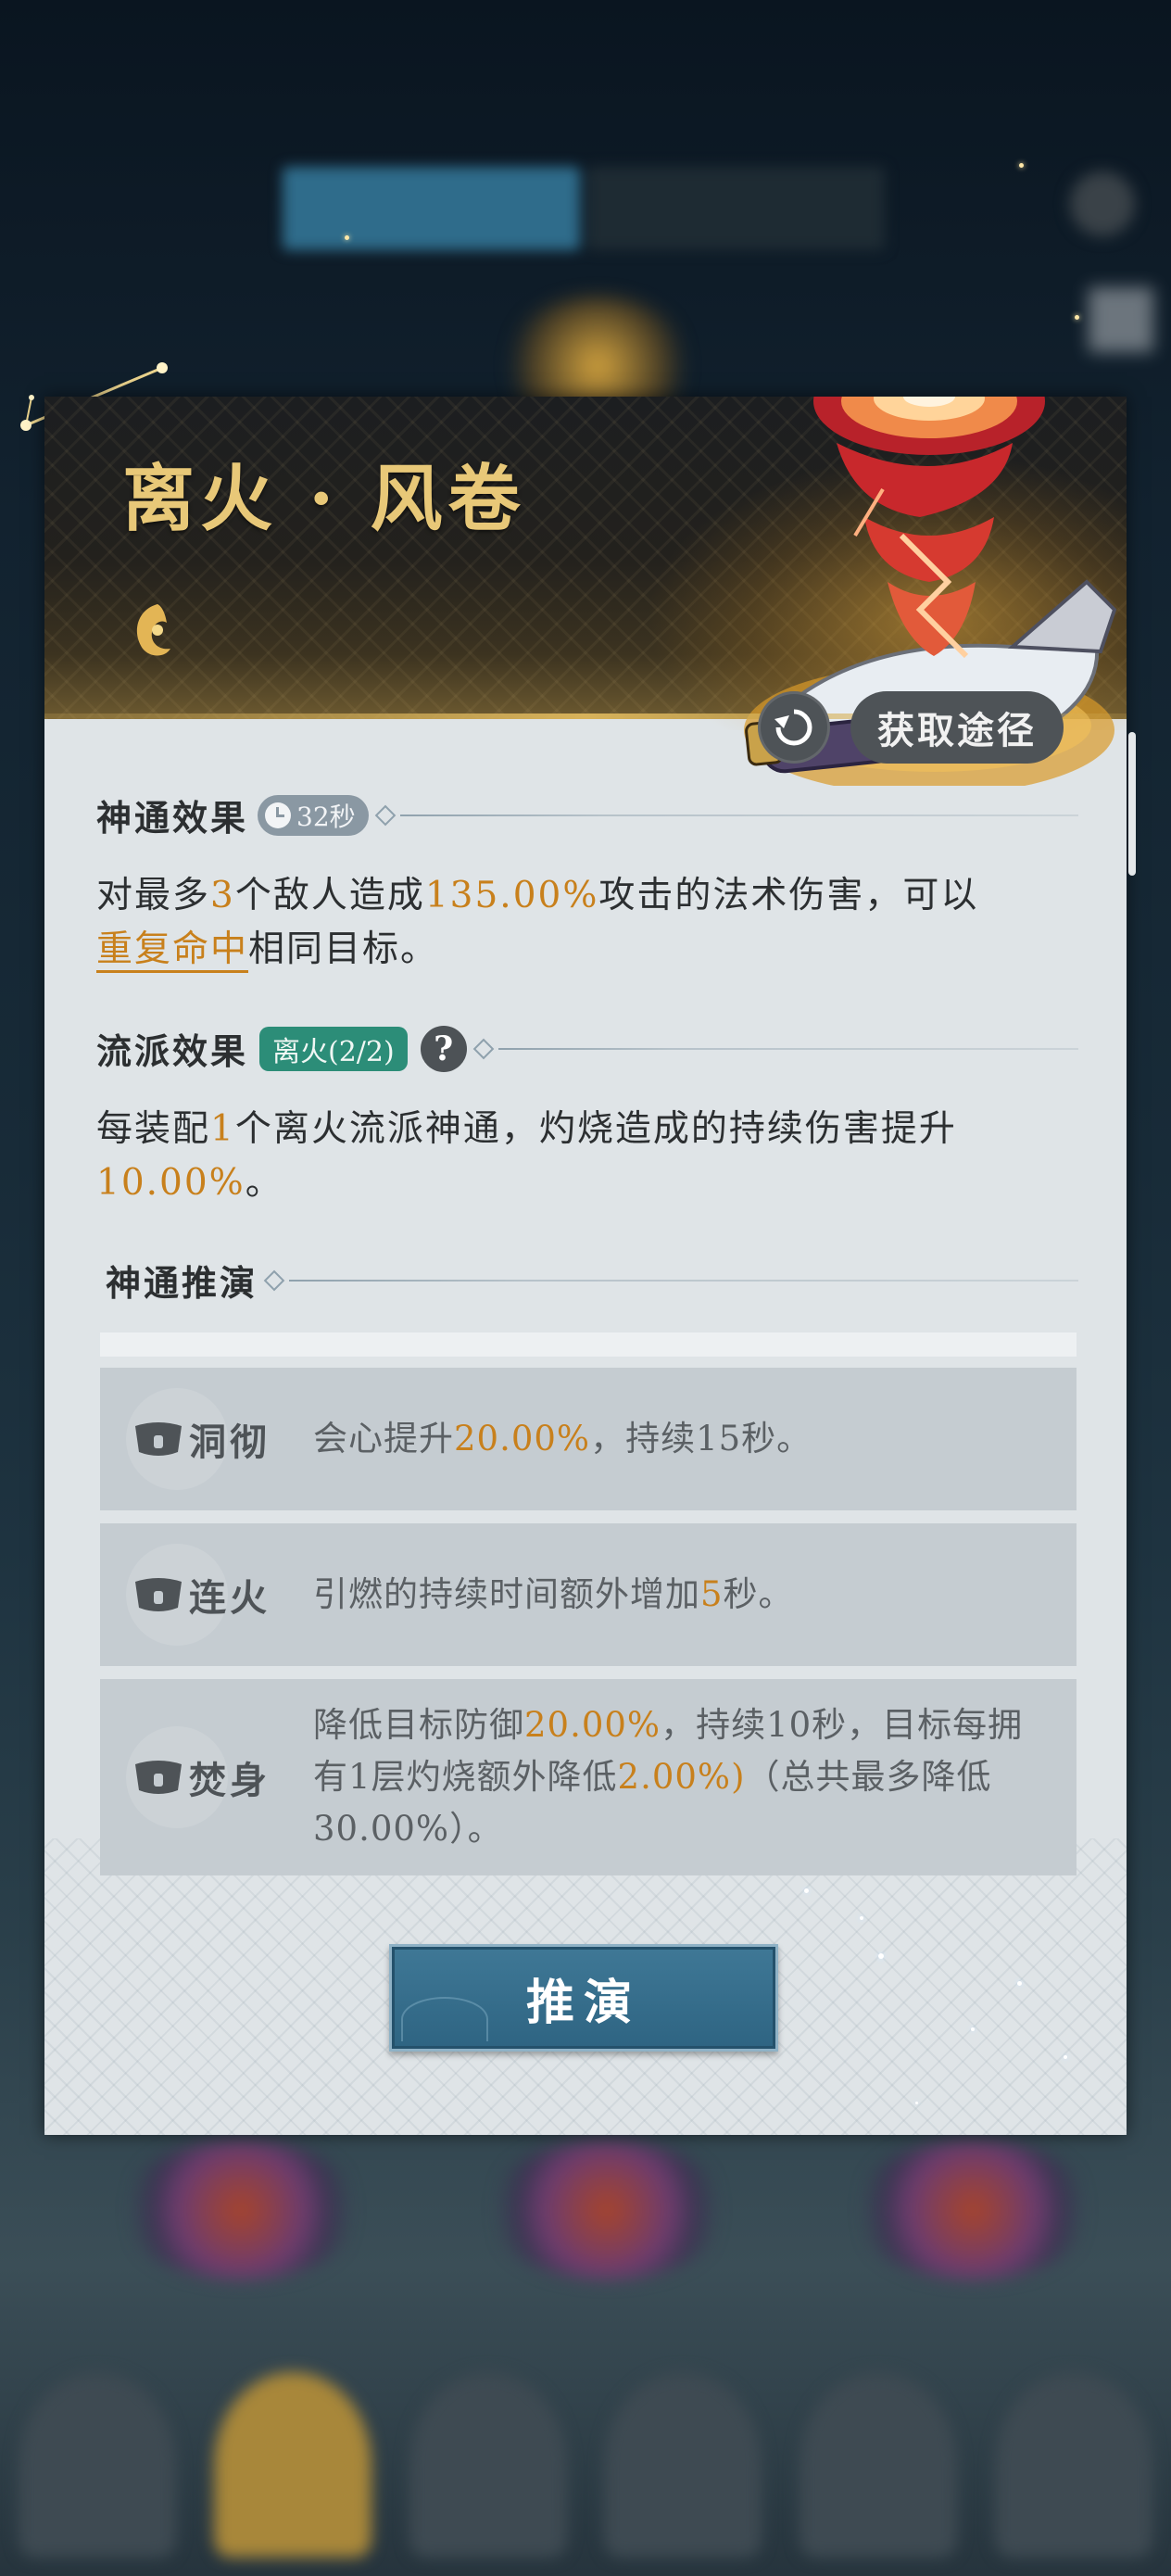 This screenshot has height=2576, width=1171. I want to click on background-side-icon, so click(1121, 319).